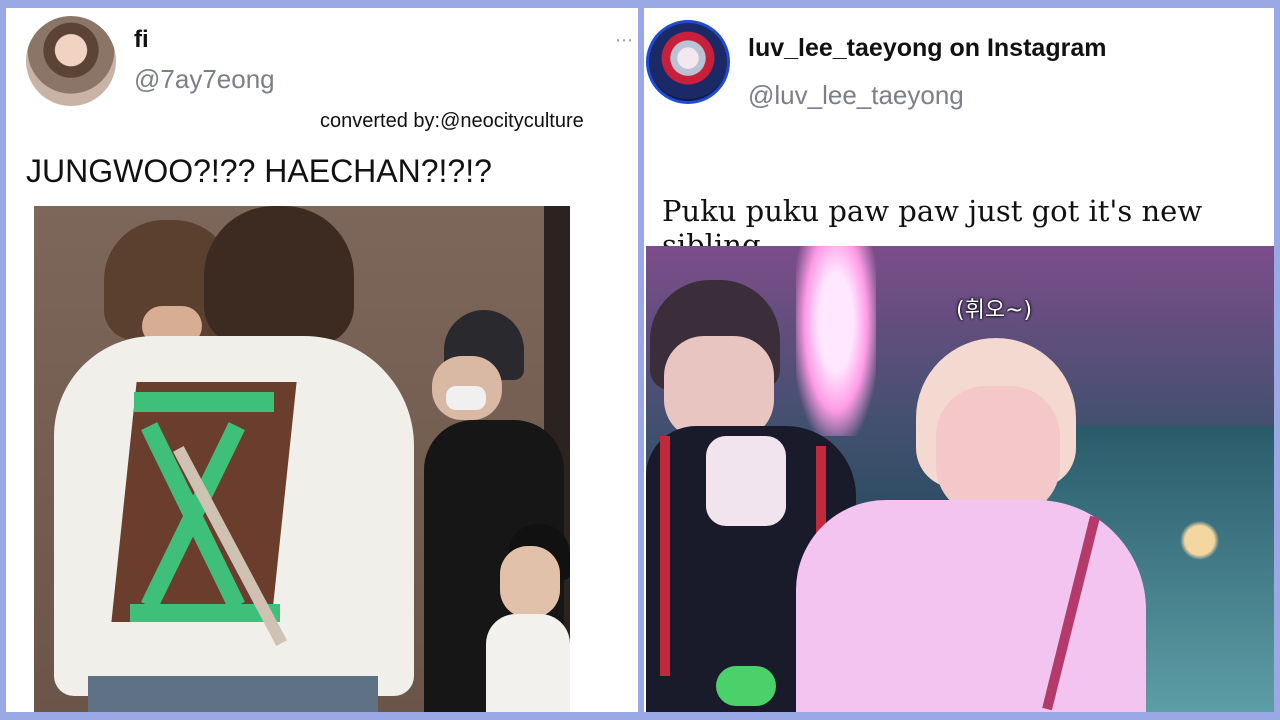  What do you see at coordinates (856, 95) in the screenshot?
I see `user-handle: @luv_lee_taeyong` at bounding box center [856, 95].